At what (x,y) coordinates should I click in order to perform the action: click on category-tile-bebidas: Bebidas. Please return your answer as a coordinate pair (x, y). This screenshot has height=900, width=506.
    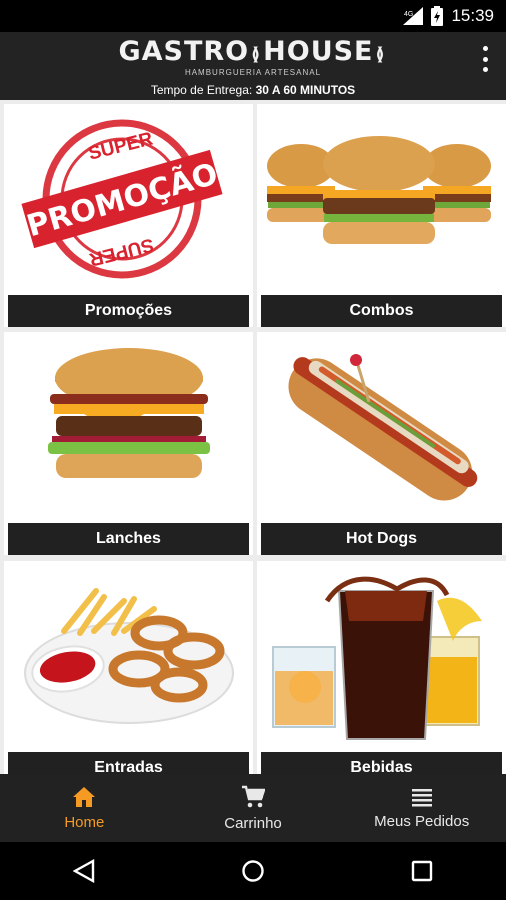
    Looking at the image, I should click on (381, 667).